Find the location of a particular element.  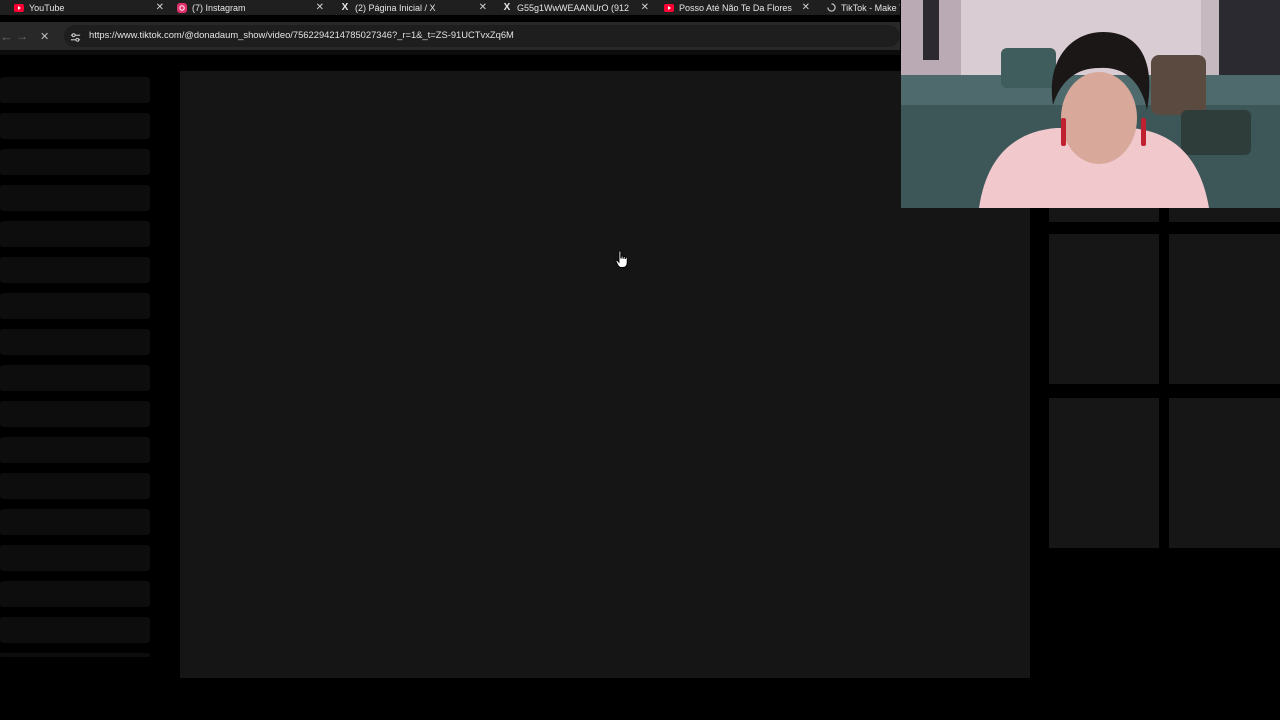

back-arrow-icon: ← is located at coordinates (6, 36).